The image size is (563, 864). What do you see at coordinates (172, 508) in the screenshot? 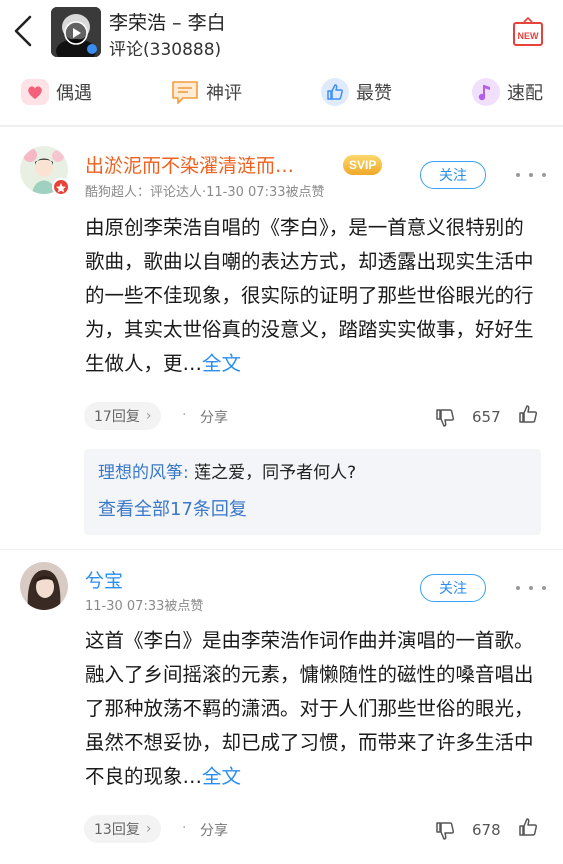
I see `view-all-replies-link: 查看全部17条回复` at bounding box center [172, 508].